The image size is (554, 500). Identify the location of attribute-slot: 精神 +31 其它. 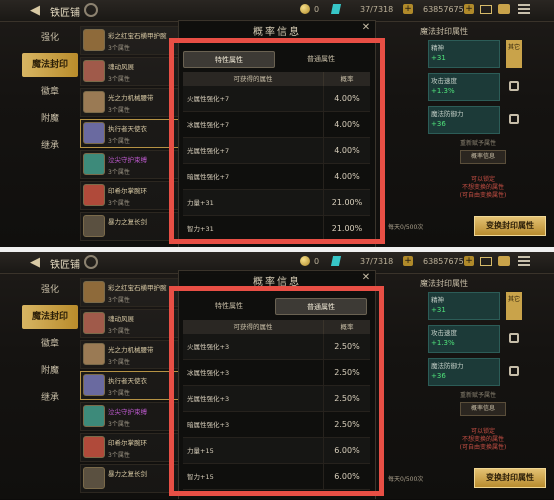
(475, 54).